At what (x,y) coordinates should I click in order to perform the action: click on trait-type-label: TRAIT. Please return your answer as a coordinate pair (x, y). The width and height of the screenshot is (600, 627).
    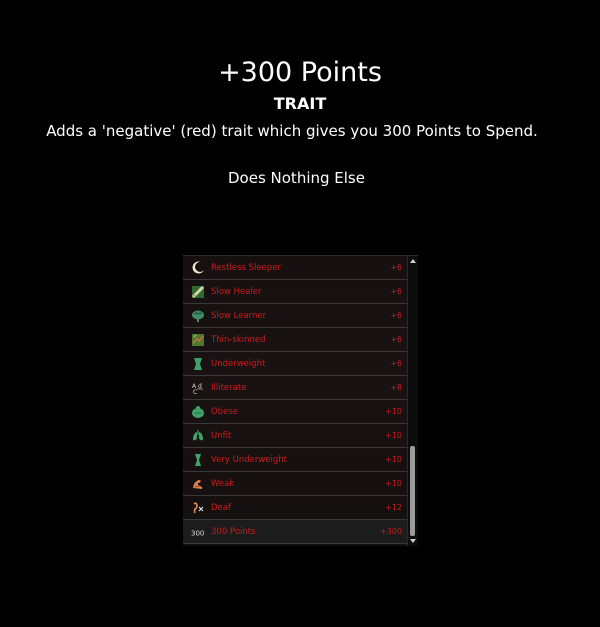
    Looking at the image, I should click on (300, 103).